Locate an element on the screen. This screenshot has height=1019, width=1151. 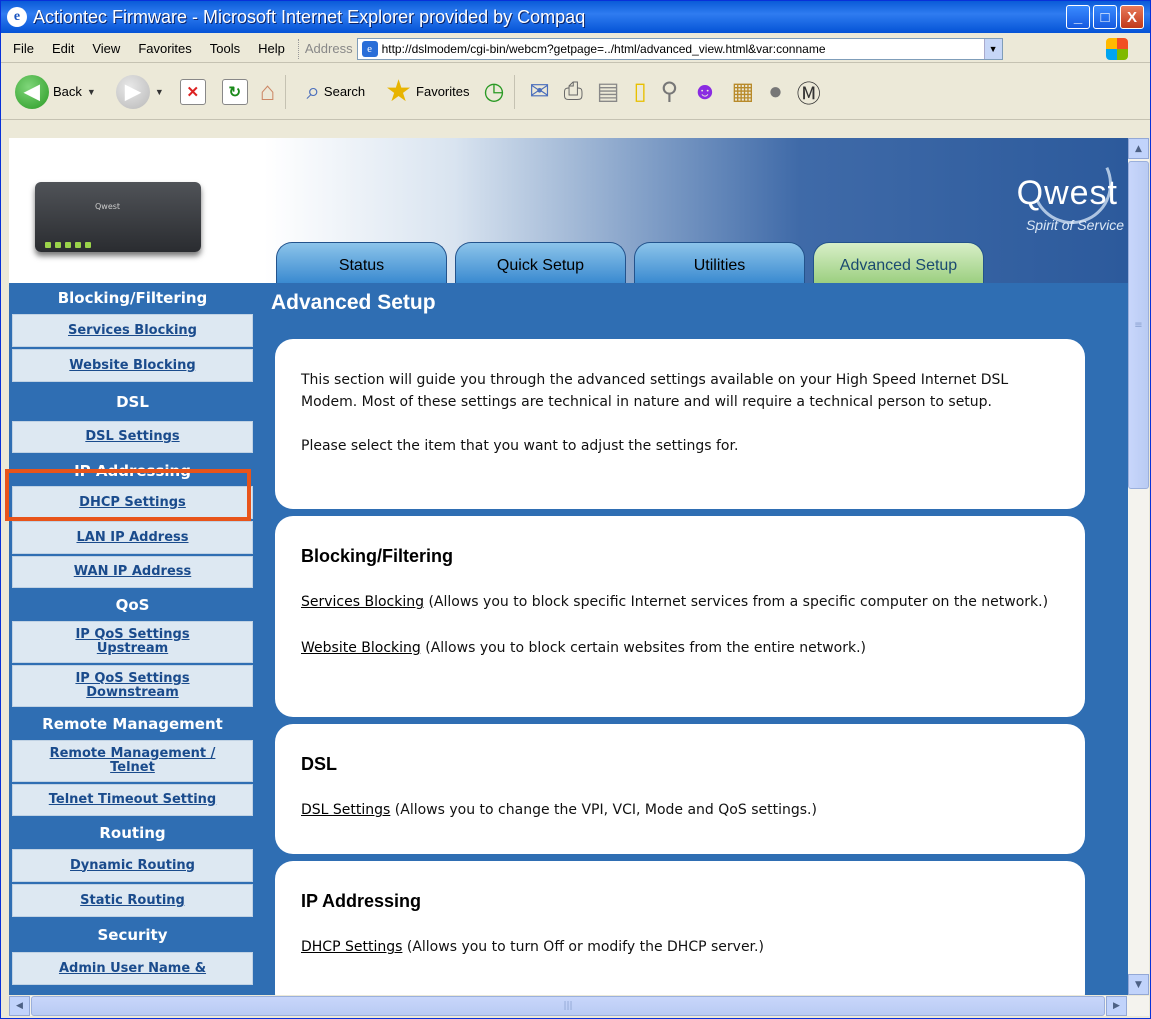
stop-icon: ✕ is located at coordinates (192, 91).